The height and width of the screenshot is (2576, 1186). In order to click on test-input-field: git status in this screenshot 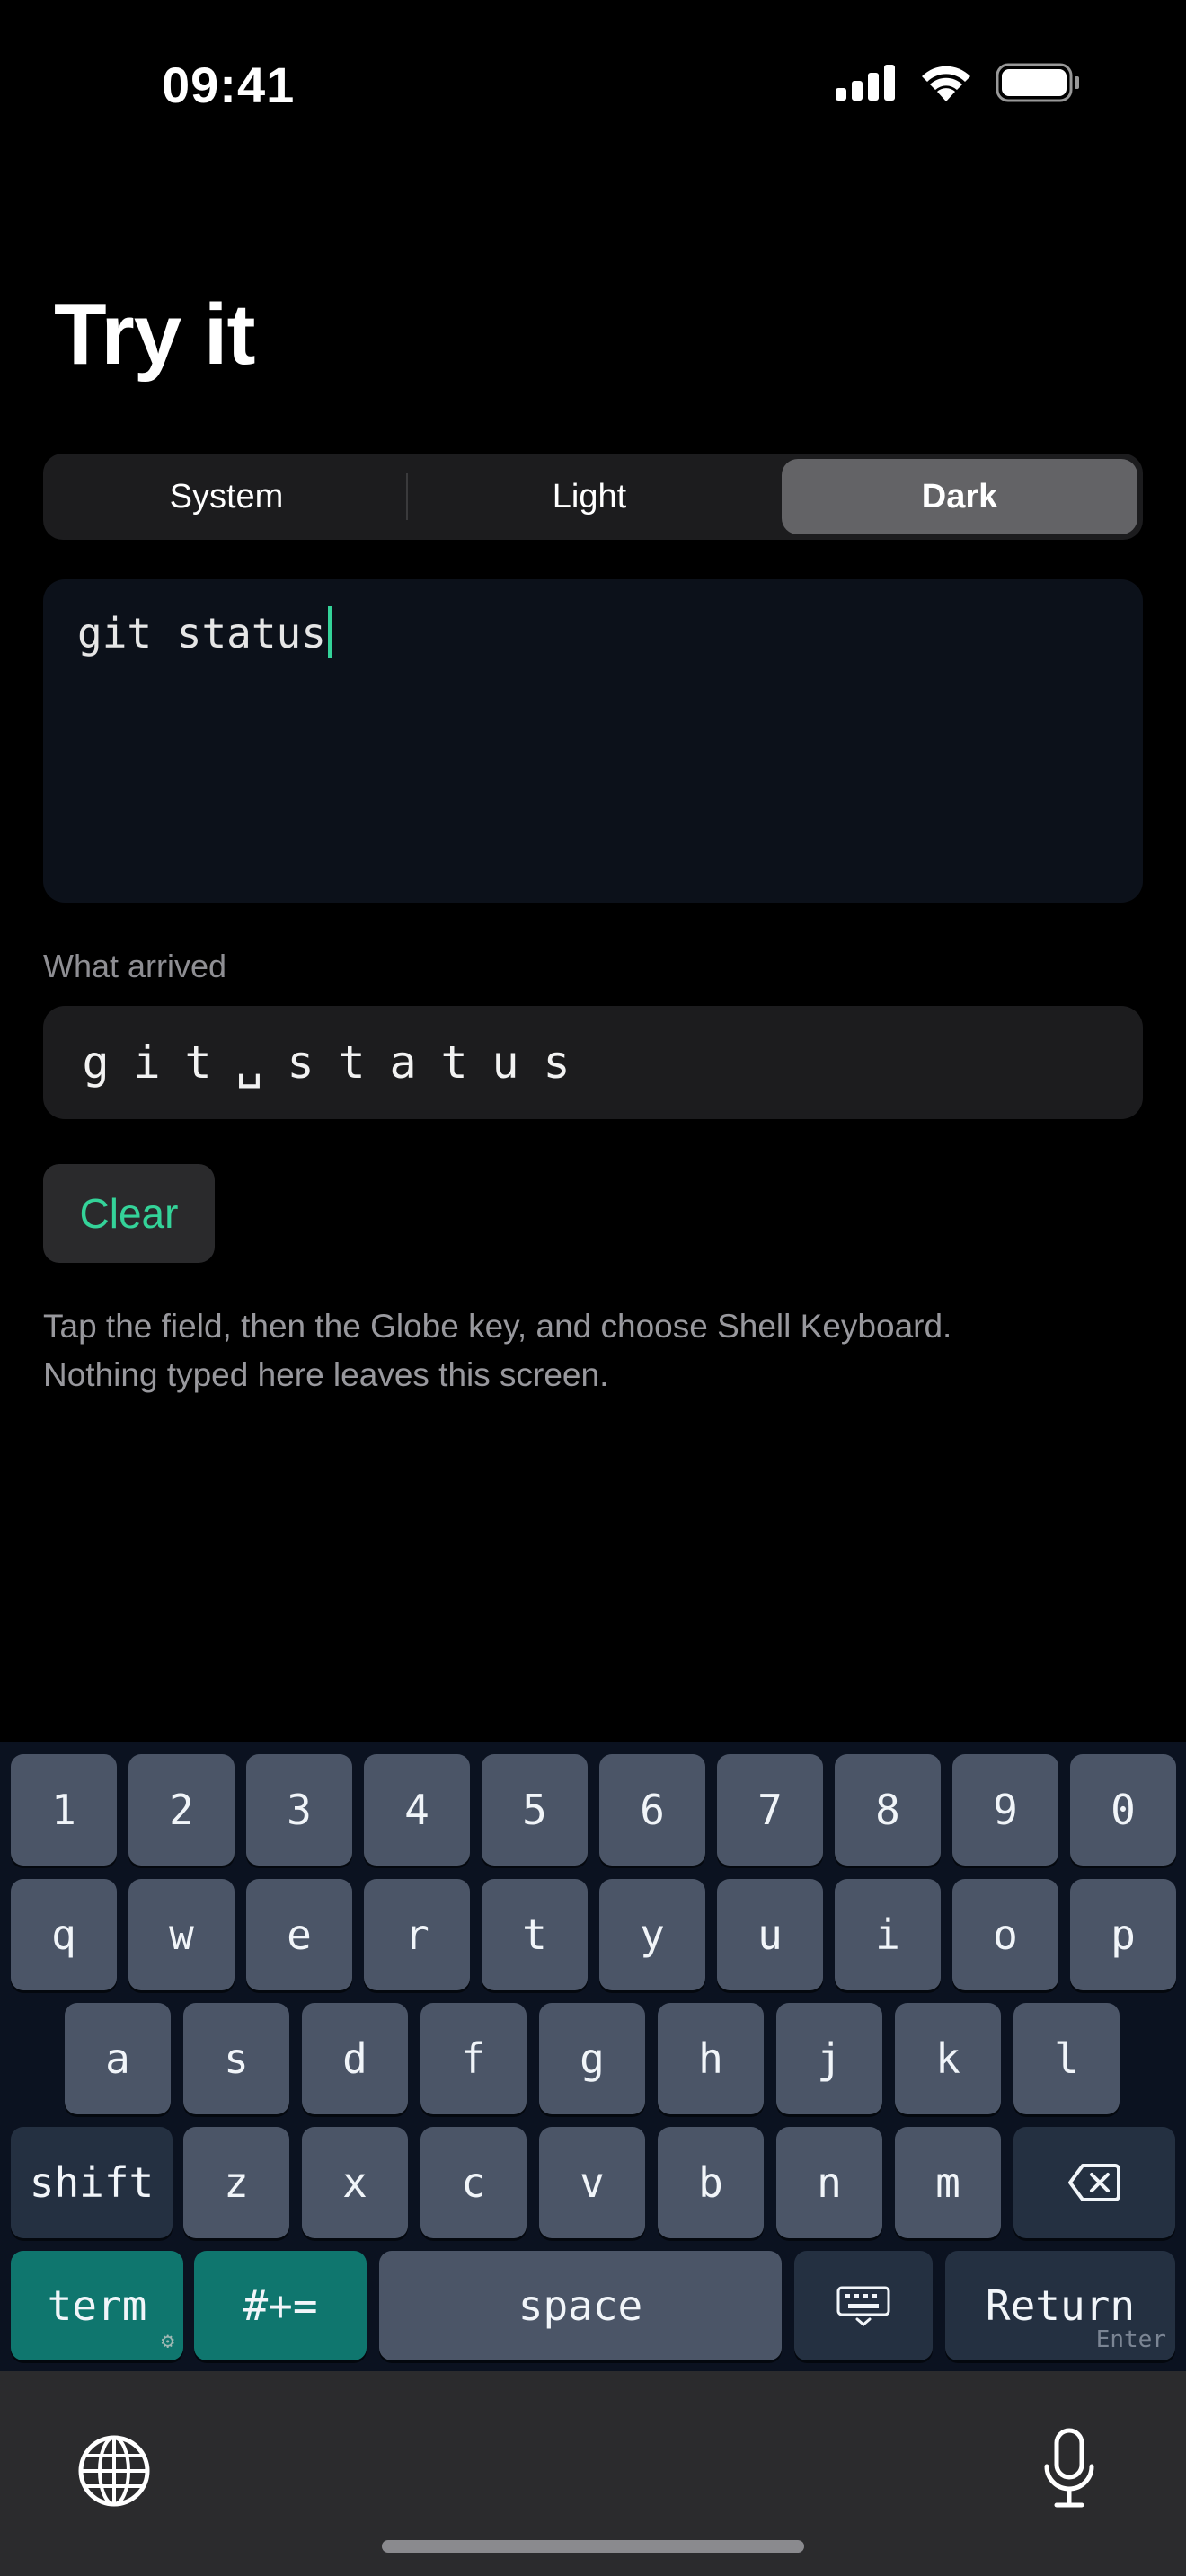, I will do `click(593, 741)`.